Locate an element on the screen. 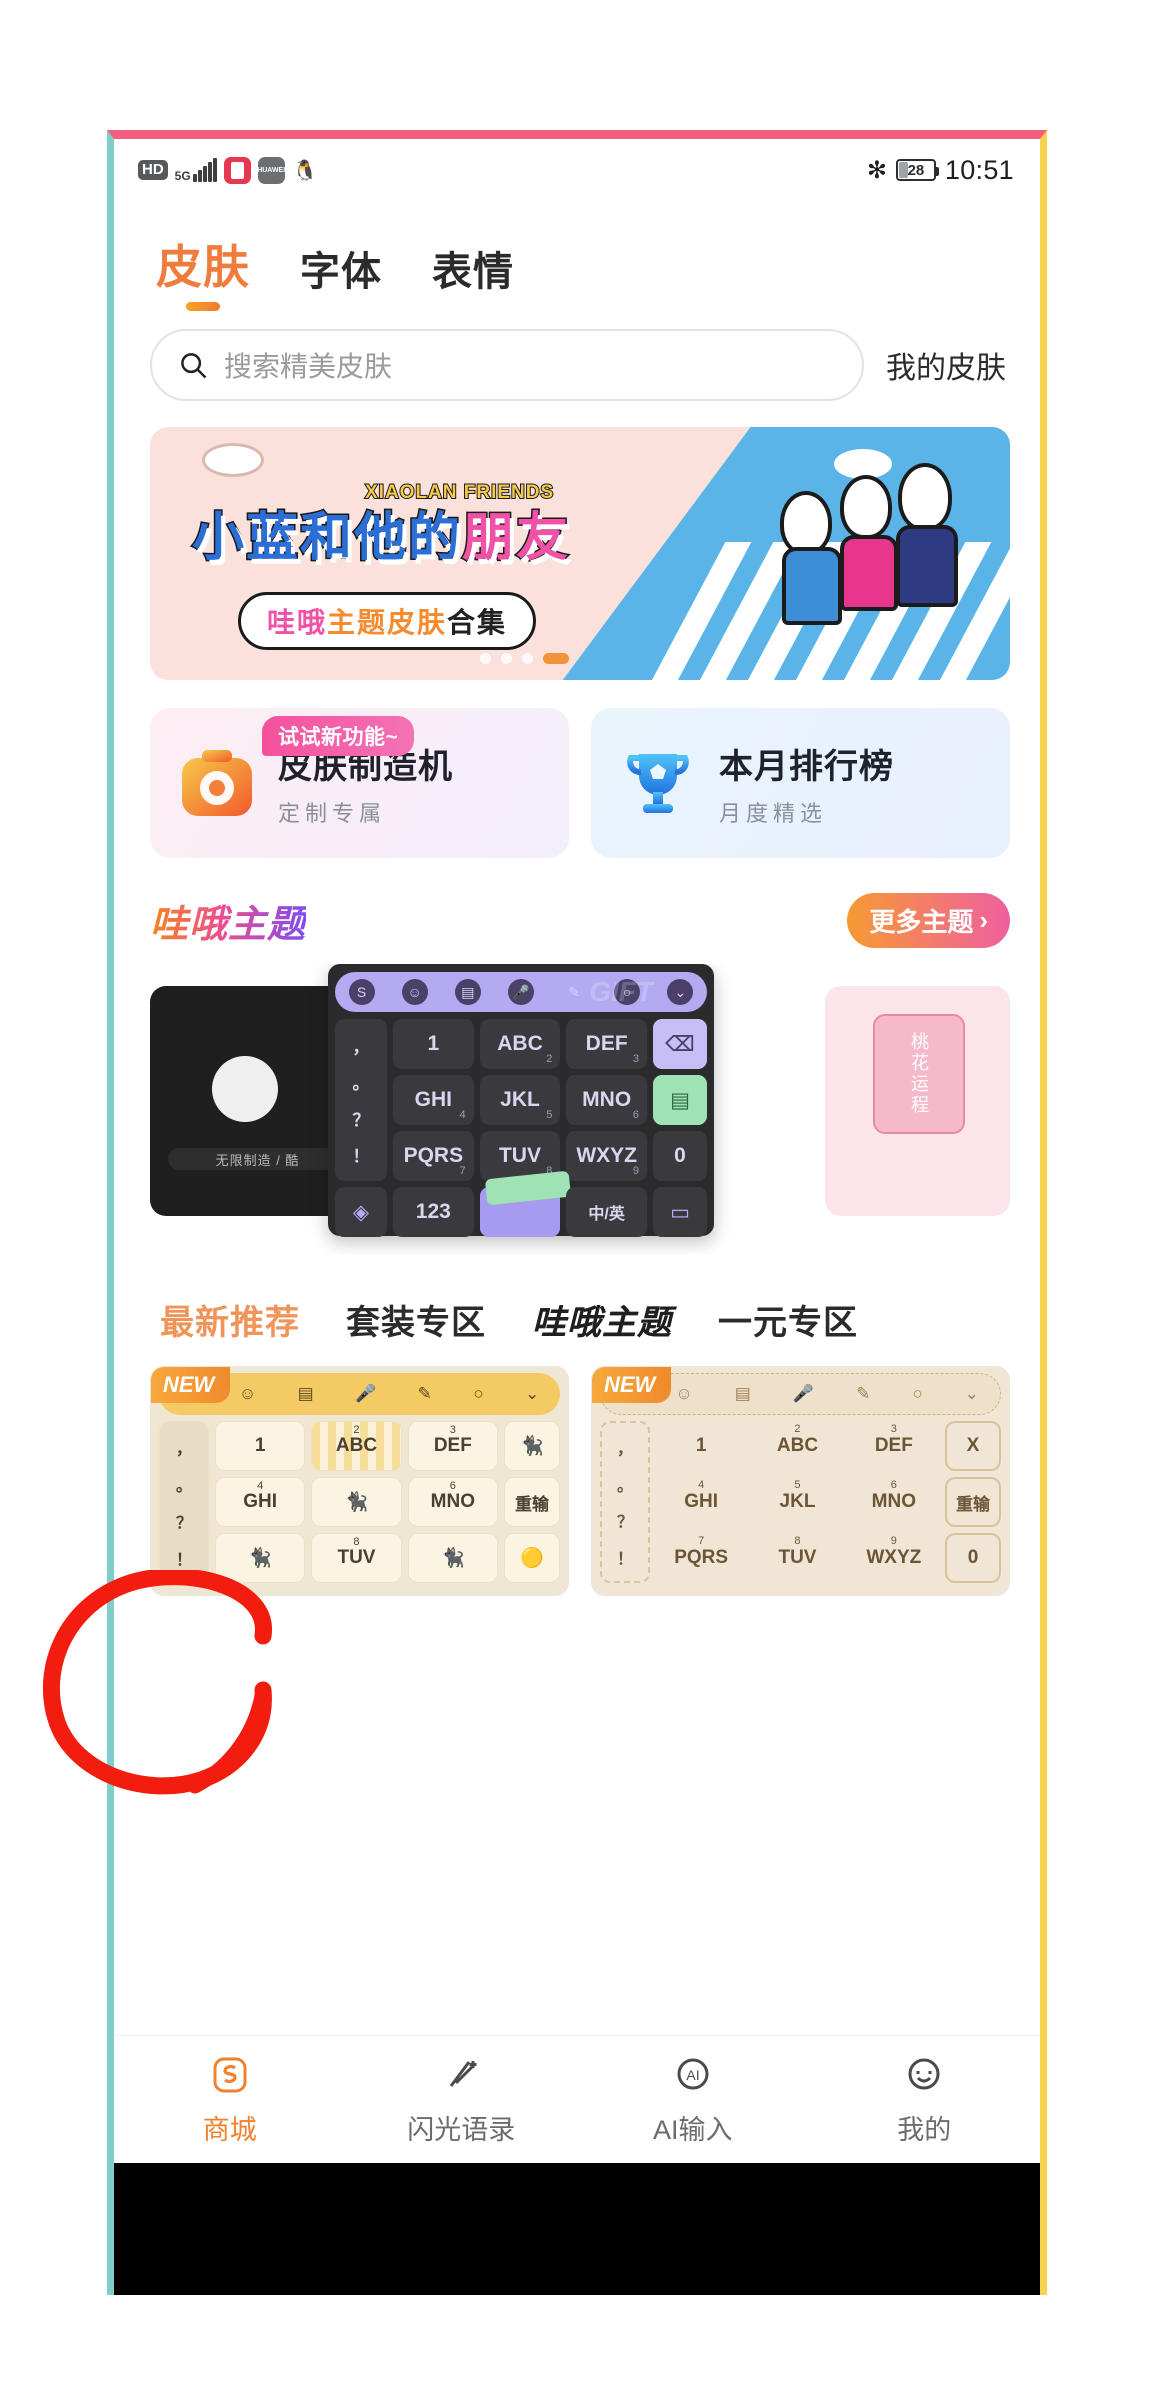 Image resolution: width=1154 pixels, height=2400 pixels. sparkle-quote-icon is located at coordinates (461, 2075).